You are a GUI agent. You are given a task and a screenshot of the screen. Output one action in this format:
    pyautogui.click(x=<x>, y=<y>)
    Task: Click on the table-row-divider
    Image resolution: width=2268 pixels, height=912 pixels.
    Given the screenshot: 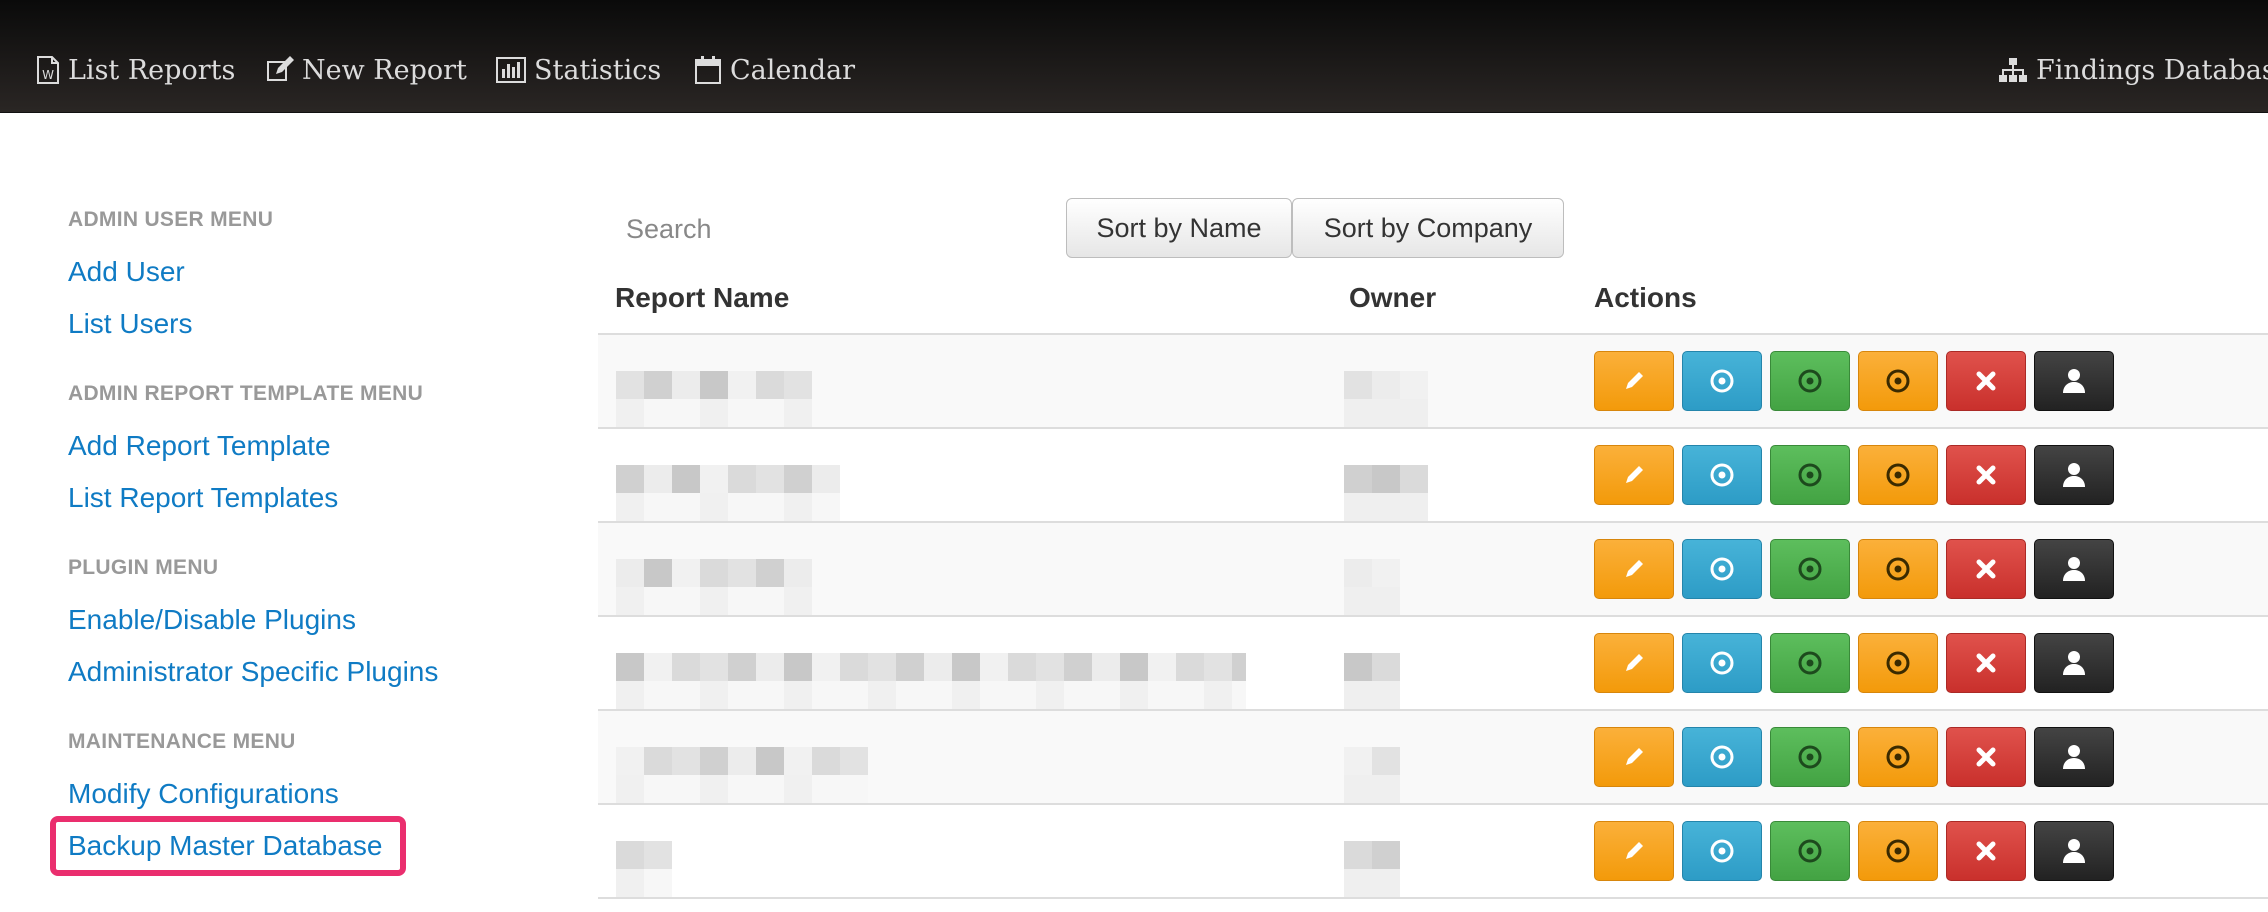 What is the action you would take?
    pyautogui.click(x=1433, y=898)
    